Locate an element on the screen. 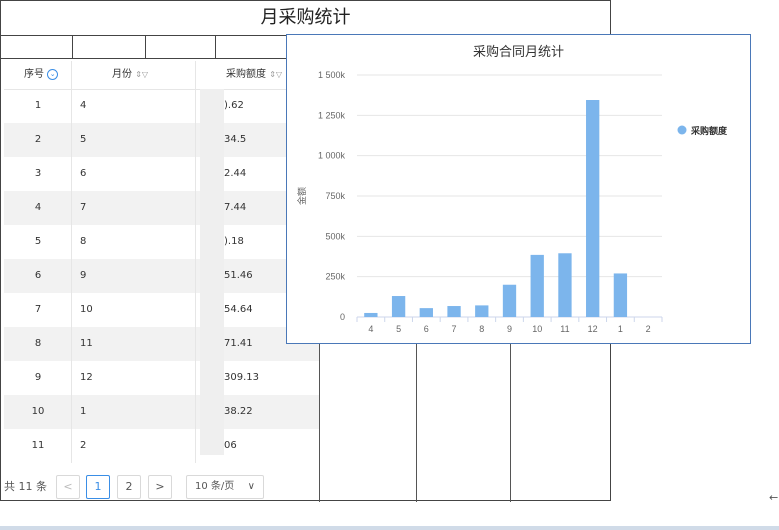 This screenshot has width=779, height=530. y-axis-label: 金额 is located at coordinates (302, 196).